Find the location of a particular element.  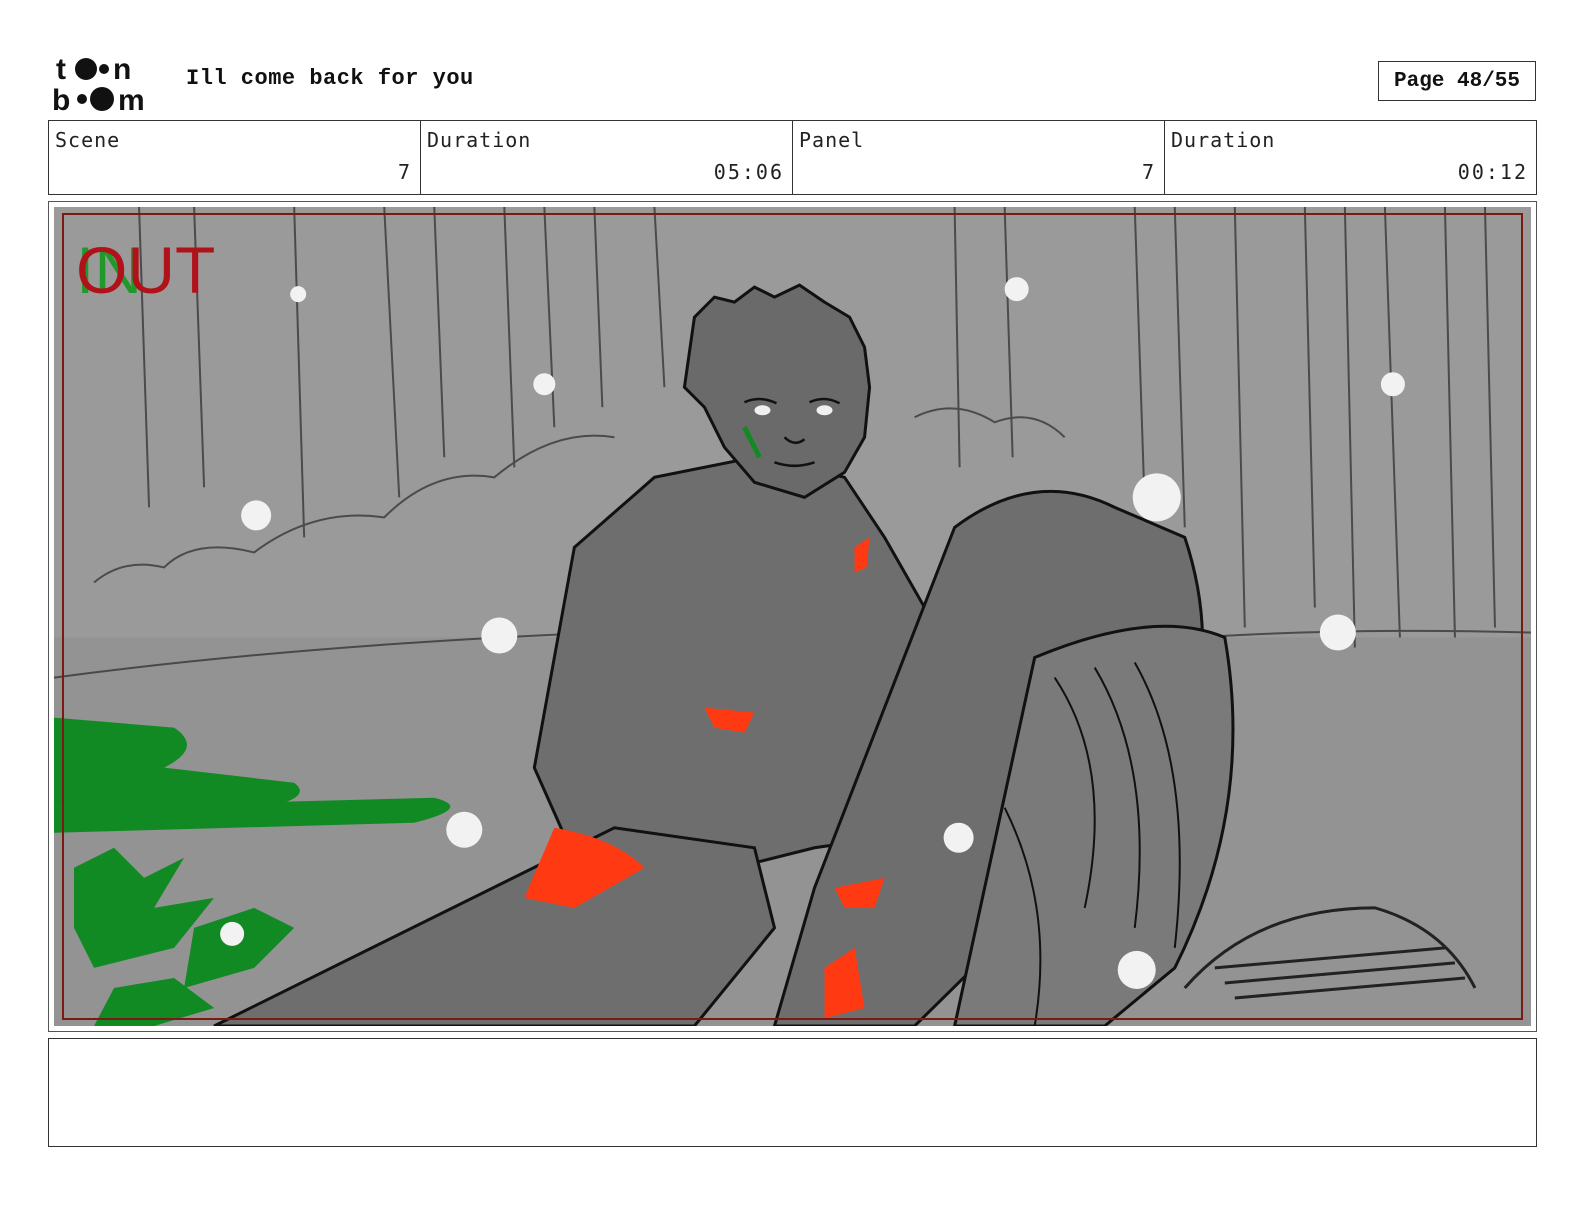

page-indicator: Page 48/55 is located at coordinates (1457, 81).